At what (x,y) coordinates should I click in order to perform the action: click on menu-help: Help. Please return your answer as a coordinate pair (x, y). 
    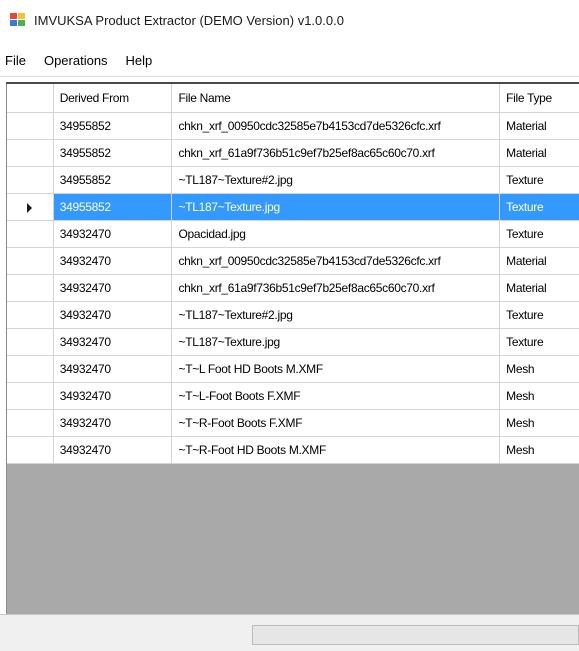
    Looking at the image, I should click on (139, 61).